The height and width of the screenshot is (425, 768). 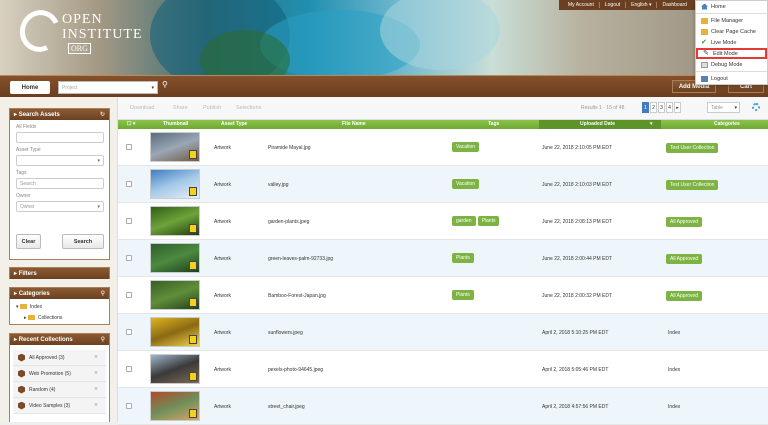 What do you see at coordinates (62, 318) in the screenshot?
I see `tree-item-collections: ▸ Collections` at bounding box center [62, 318].